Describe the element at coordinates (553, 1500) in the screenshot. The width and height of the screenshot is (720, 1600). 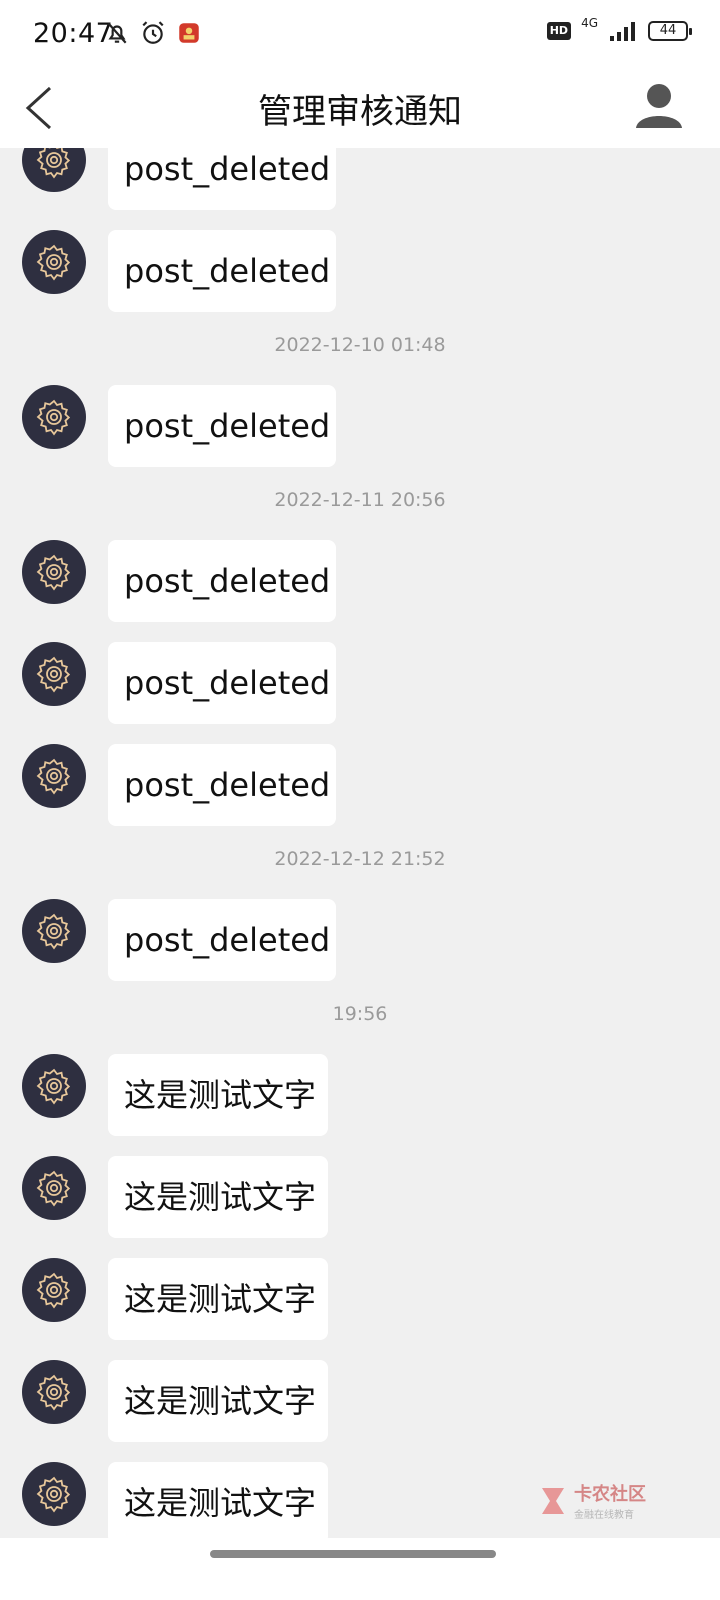
I see `logo-icon` at that location.